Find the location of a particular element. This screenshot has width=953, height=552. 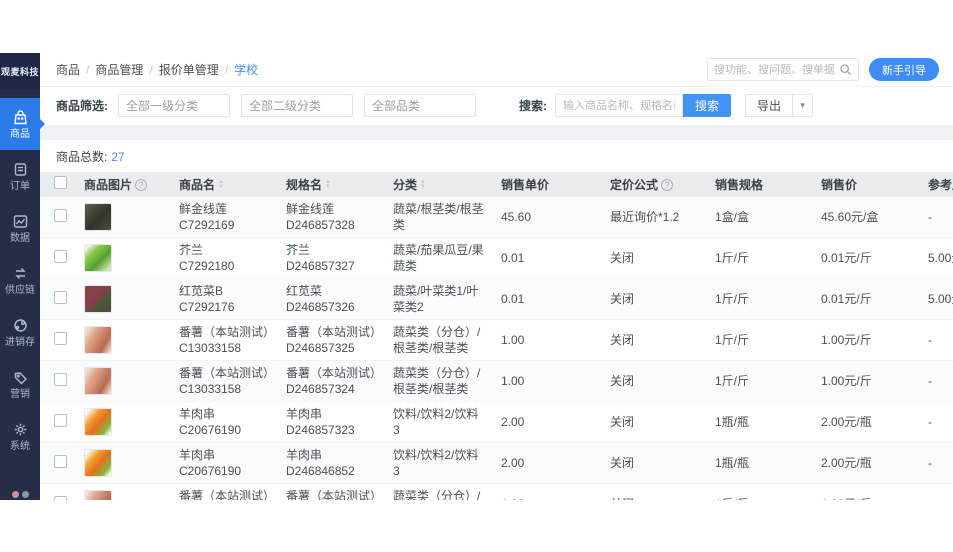

search-button: 搜索 is located at coordinates (707, 105).